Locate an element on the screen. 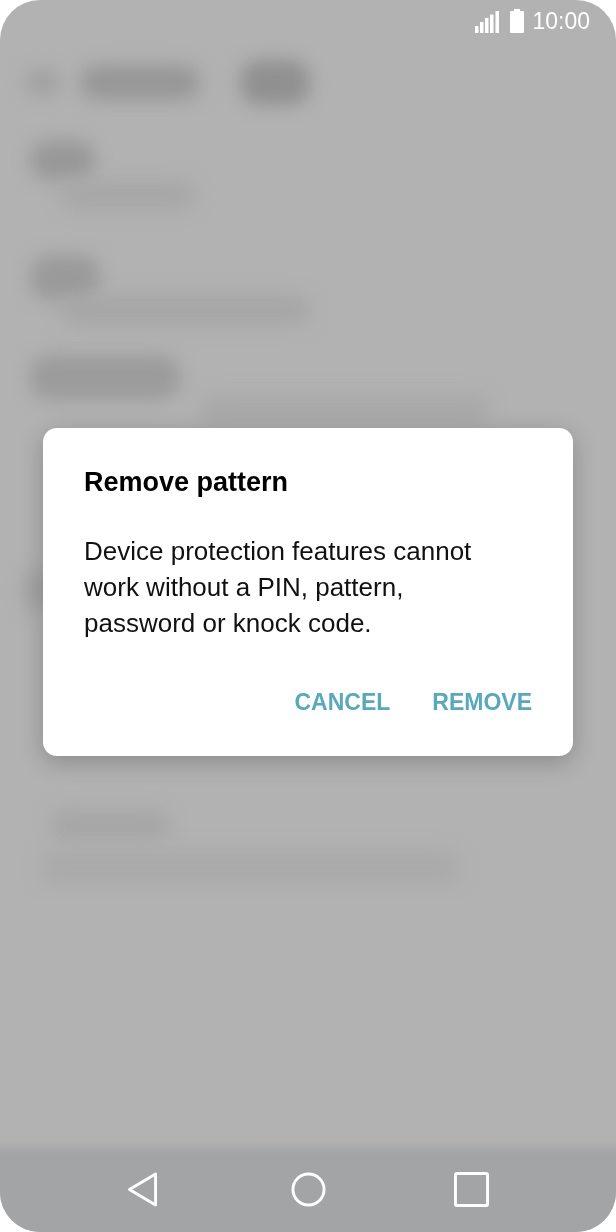 This screenshot has height=1232, width=616. dialog-title: Remove pattern is located at coordinates (187, 482).